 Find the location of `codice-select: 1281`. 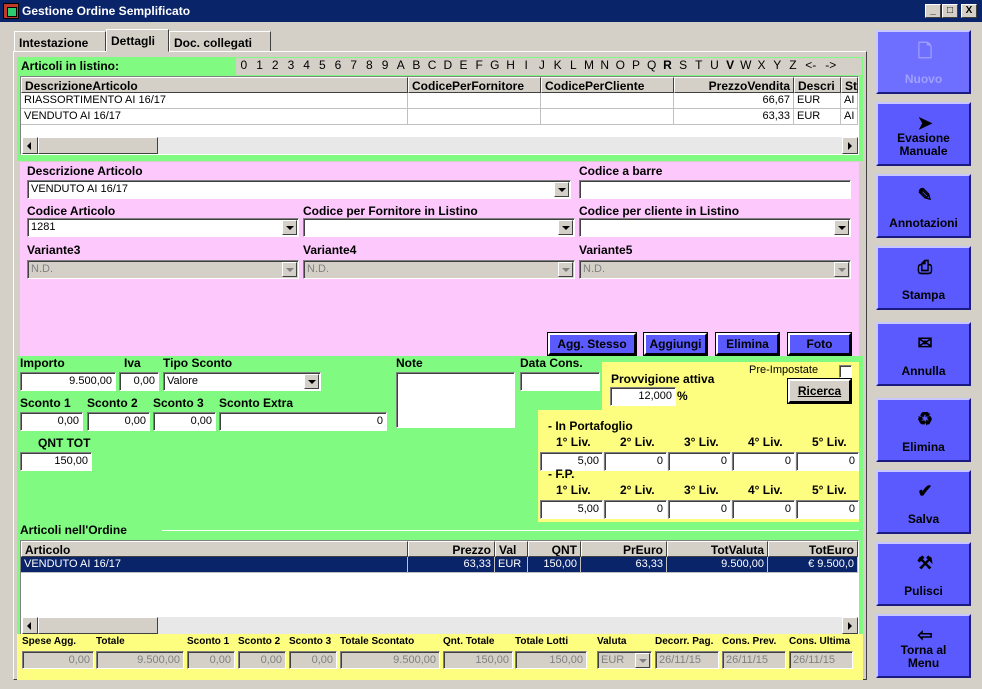

codice-select: 1281 is located at coordinates (163, 227).